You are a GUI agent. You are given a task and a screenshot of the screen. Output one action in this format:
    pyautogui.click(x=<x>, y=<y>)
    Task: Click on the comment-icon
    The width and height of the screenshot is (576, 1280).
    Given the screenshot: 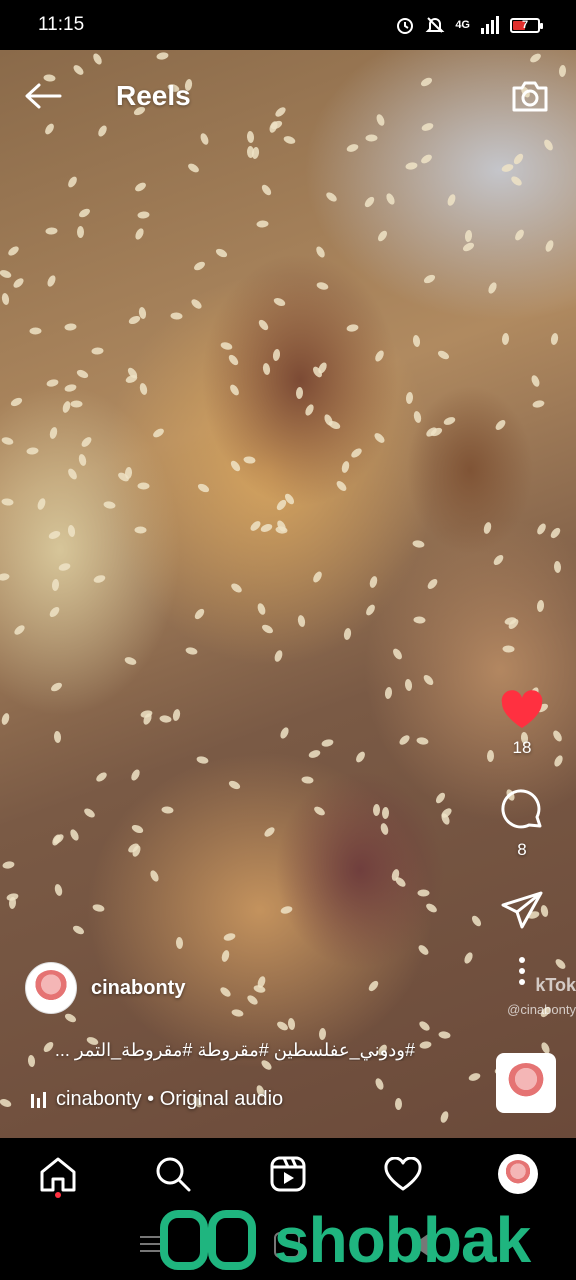 What is the action you would take?
    pyautogui.click(x=522, y=810)
    